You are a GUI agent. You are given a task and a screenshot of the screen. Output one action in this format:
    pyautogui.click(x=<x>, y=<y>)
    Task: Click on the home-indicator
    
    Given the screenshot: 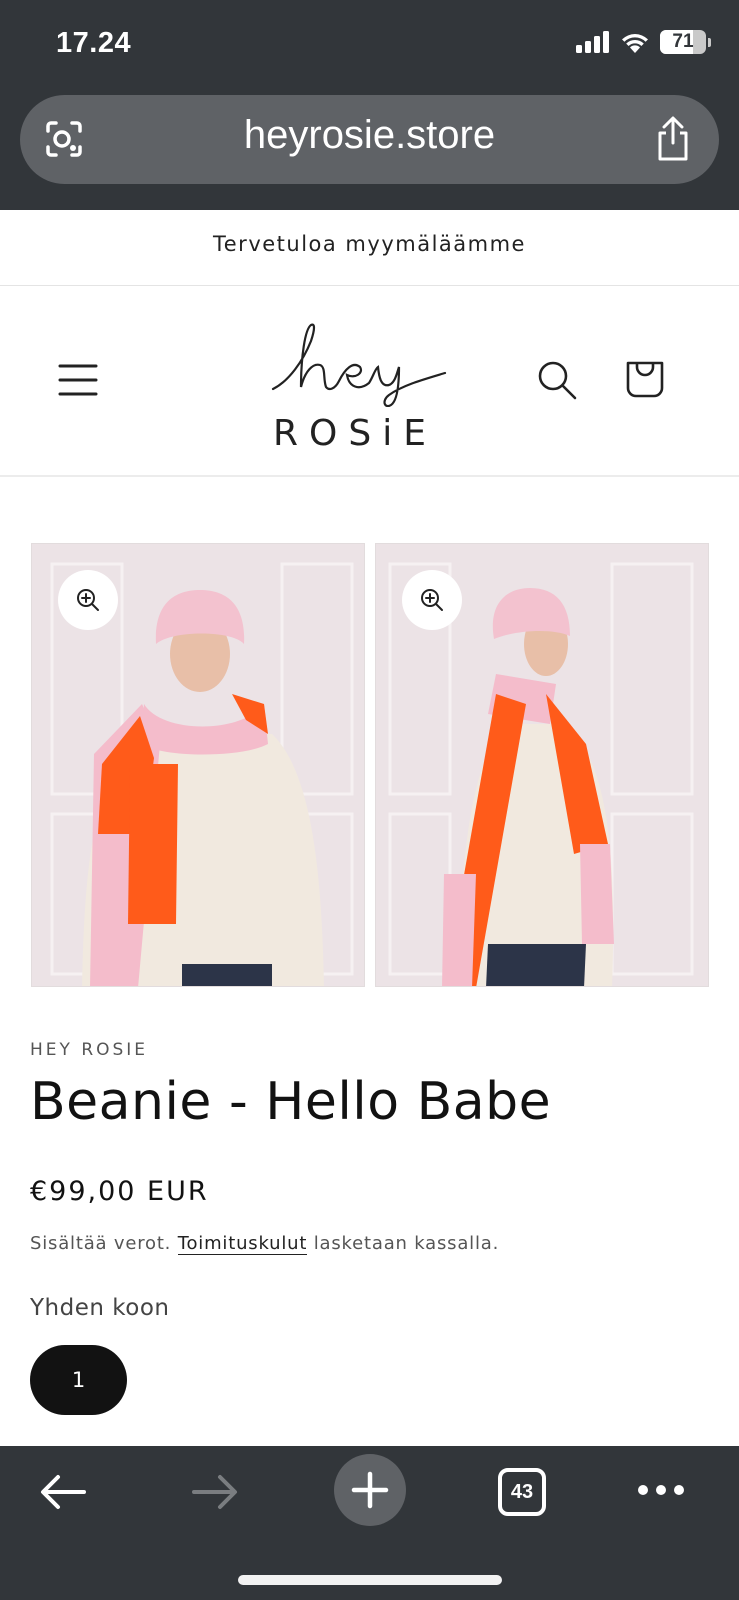 What is the action you would take?
    pyautogui.click(x=370, y=1580)
    